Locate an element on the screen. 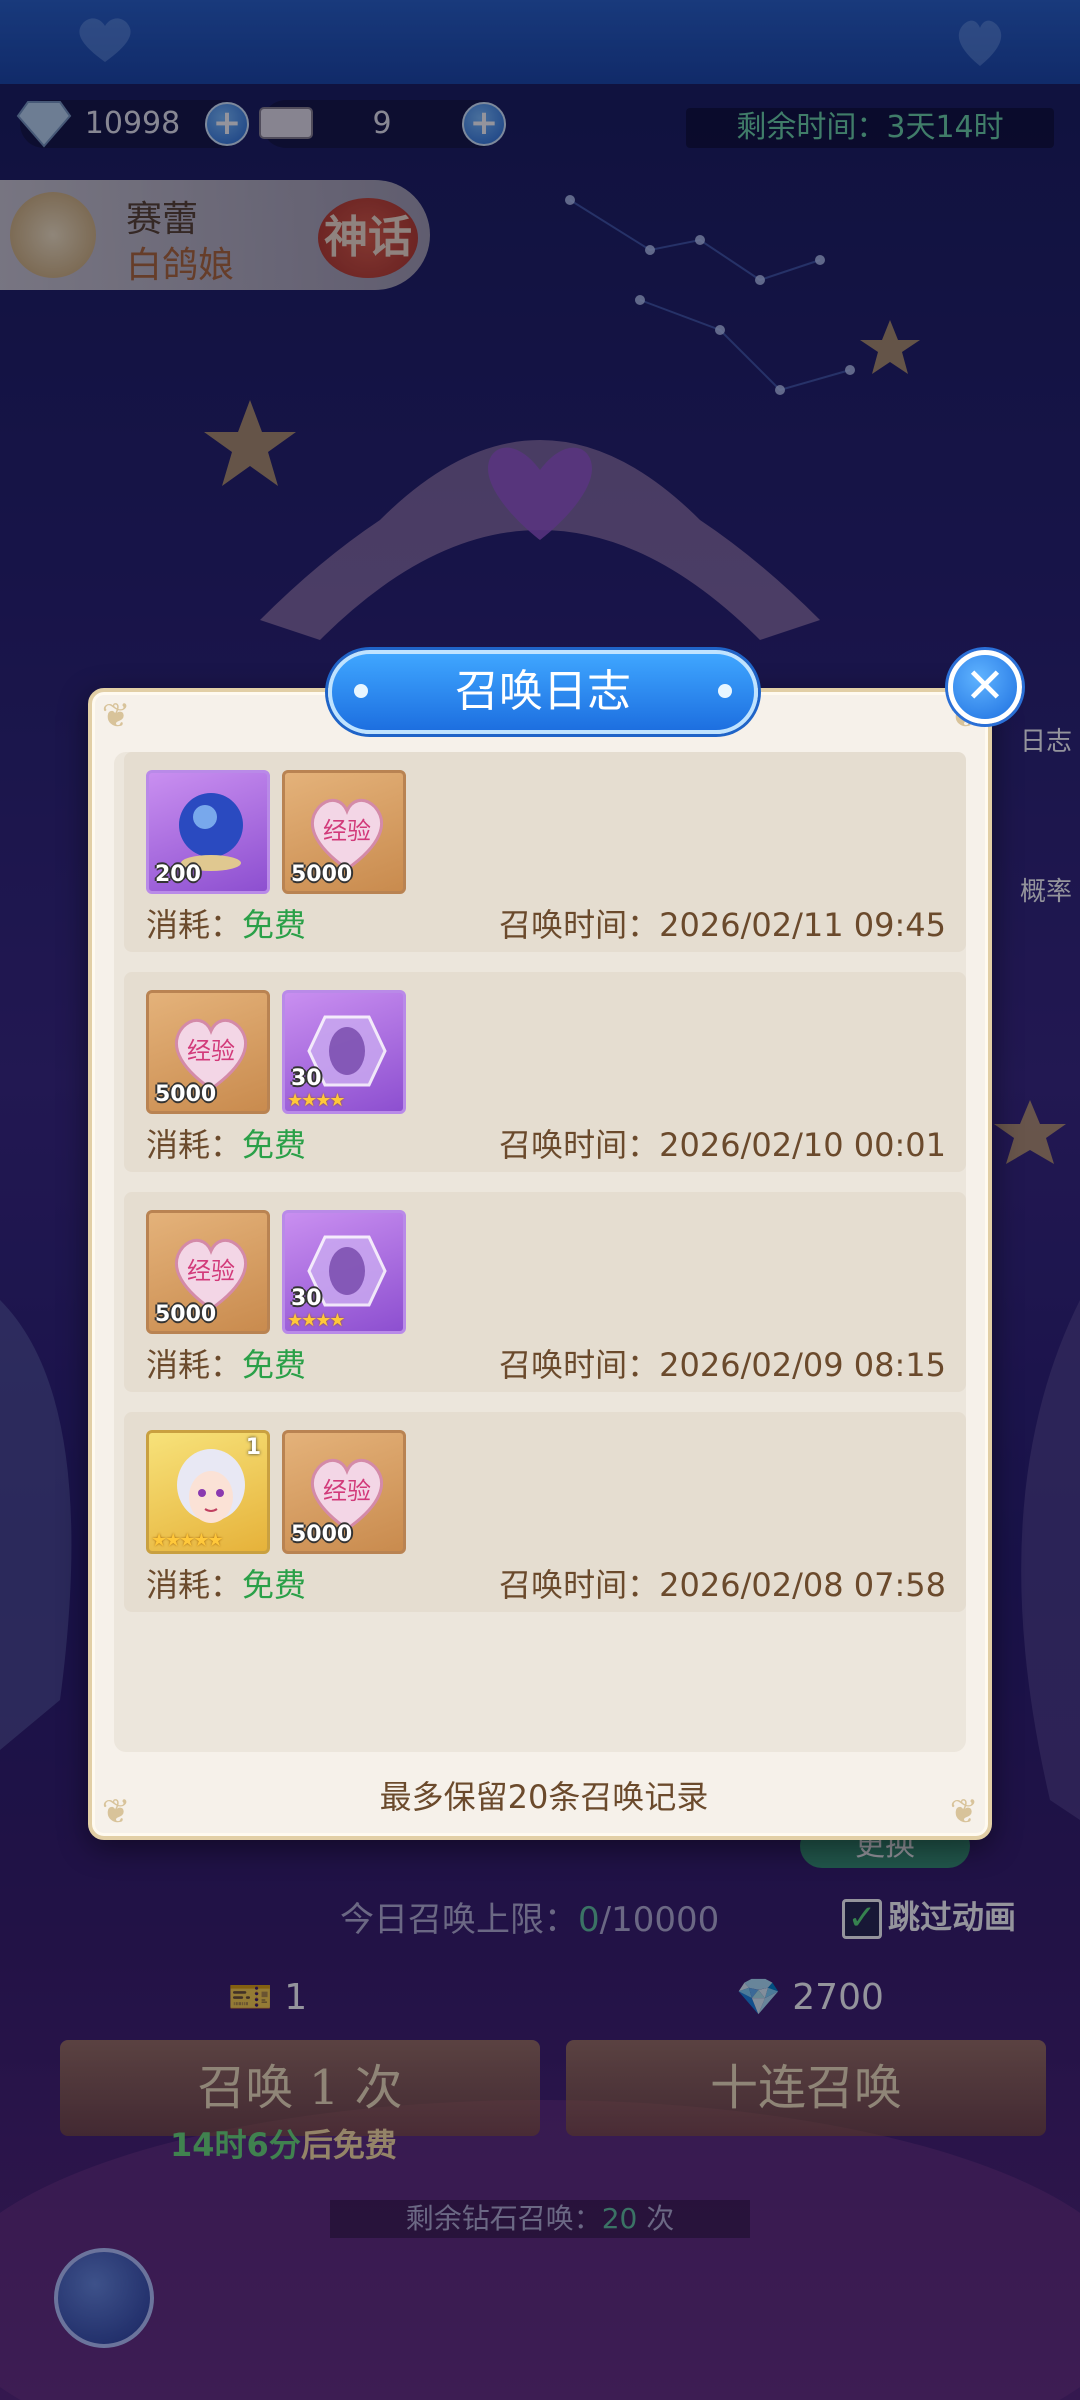 This screenshot has height=2400, width=1080. character-portrait-icon is located at coordinates (211, 1486).